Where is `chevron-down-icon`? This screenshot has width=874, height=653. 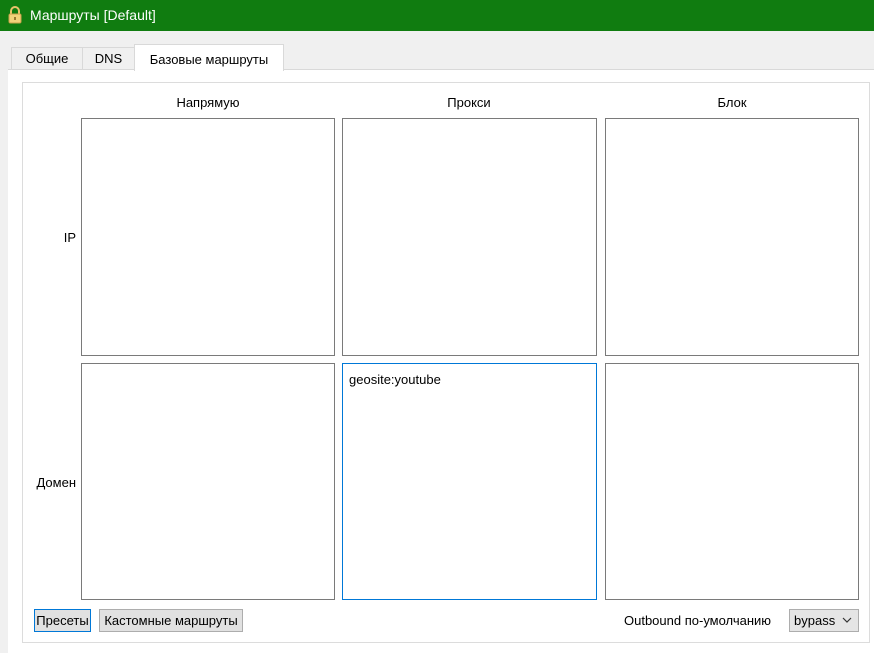 chevron-down-icon is located at coordinates (847, 620).